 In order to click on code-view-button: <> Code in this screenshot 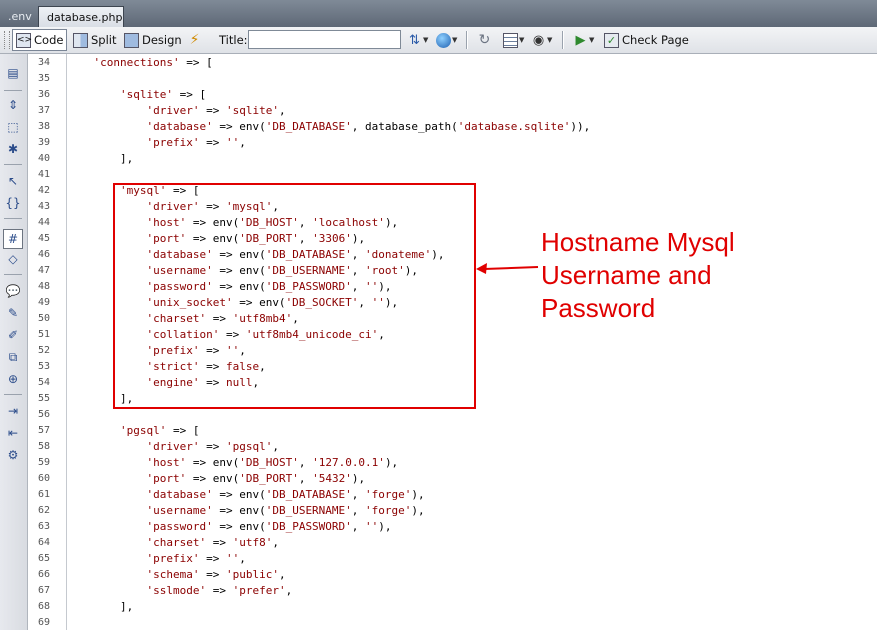, I will do `click(40, 40)`.